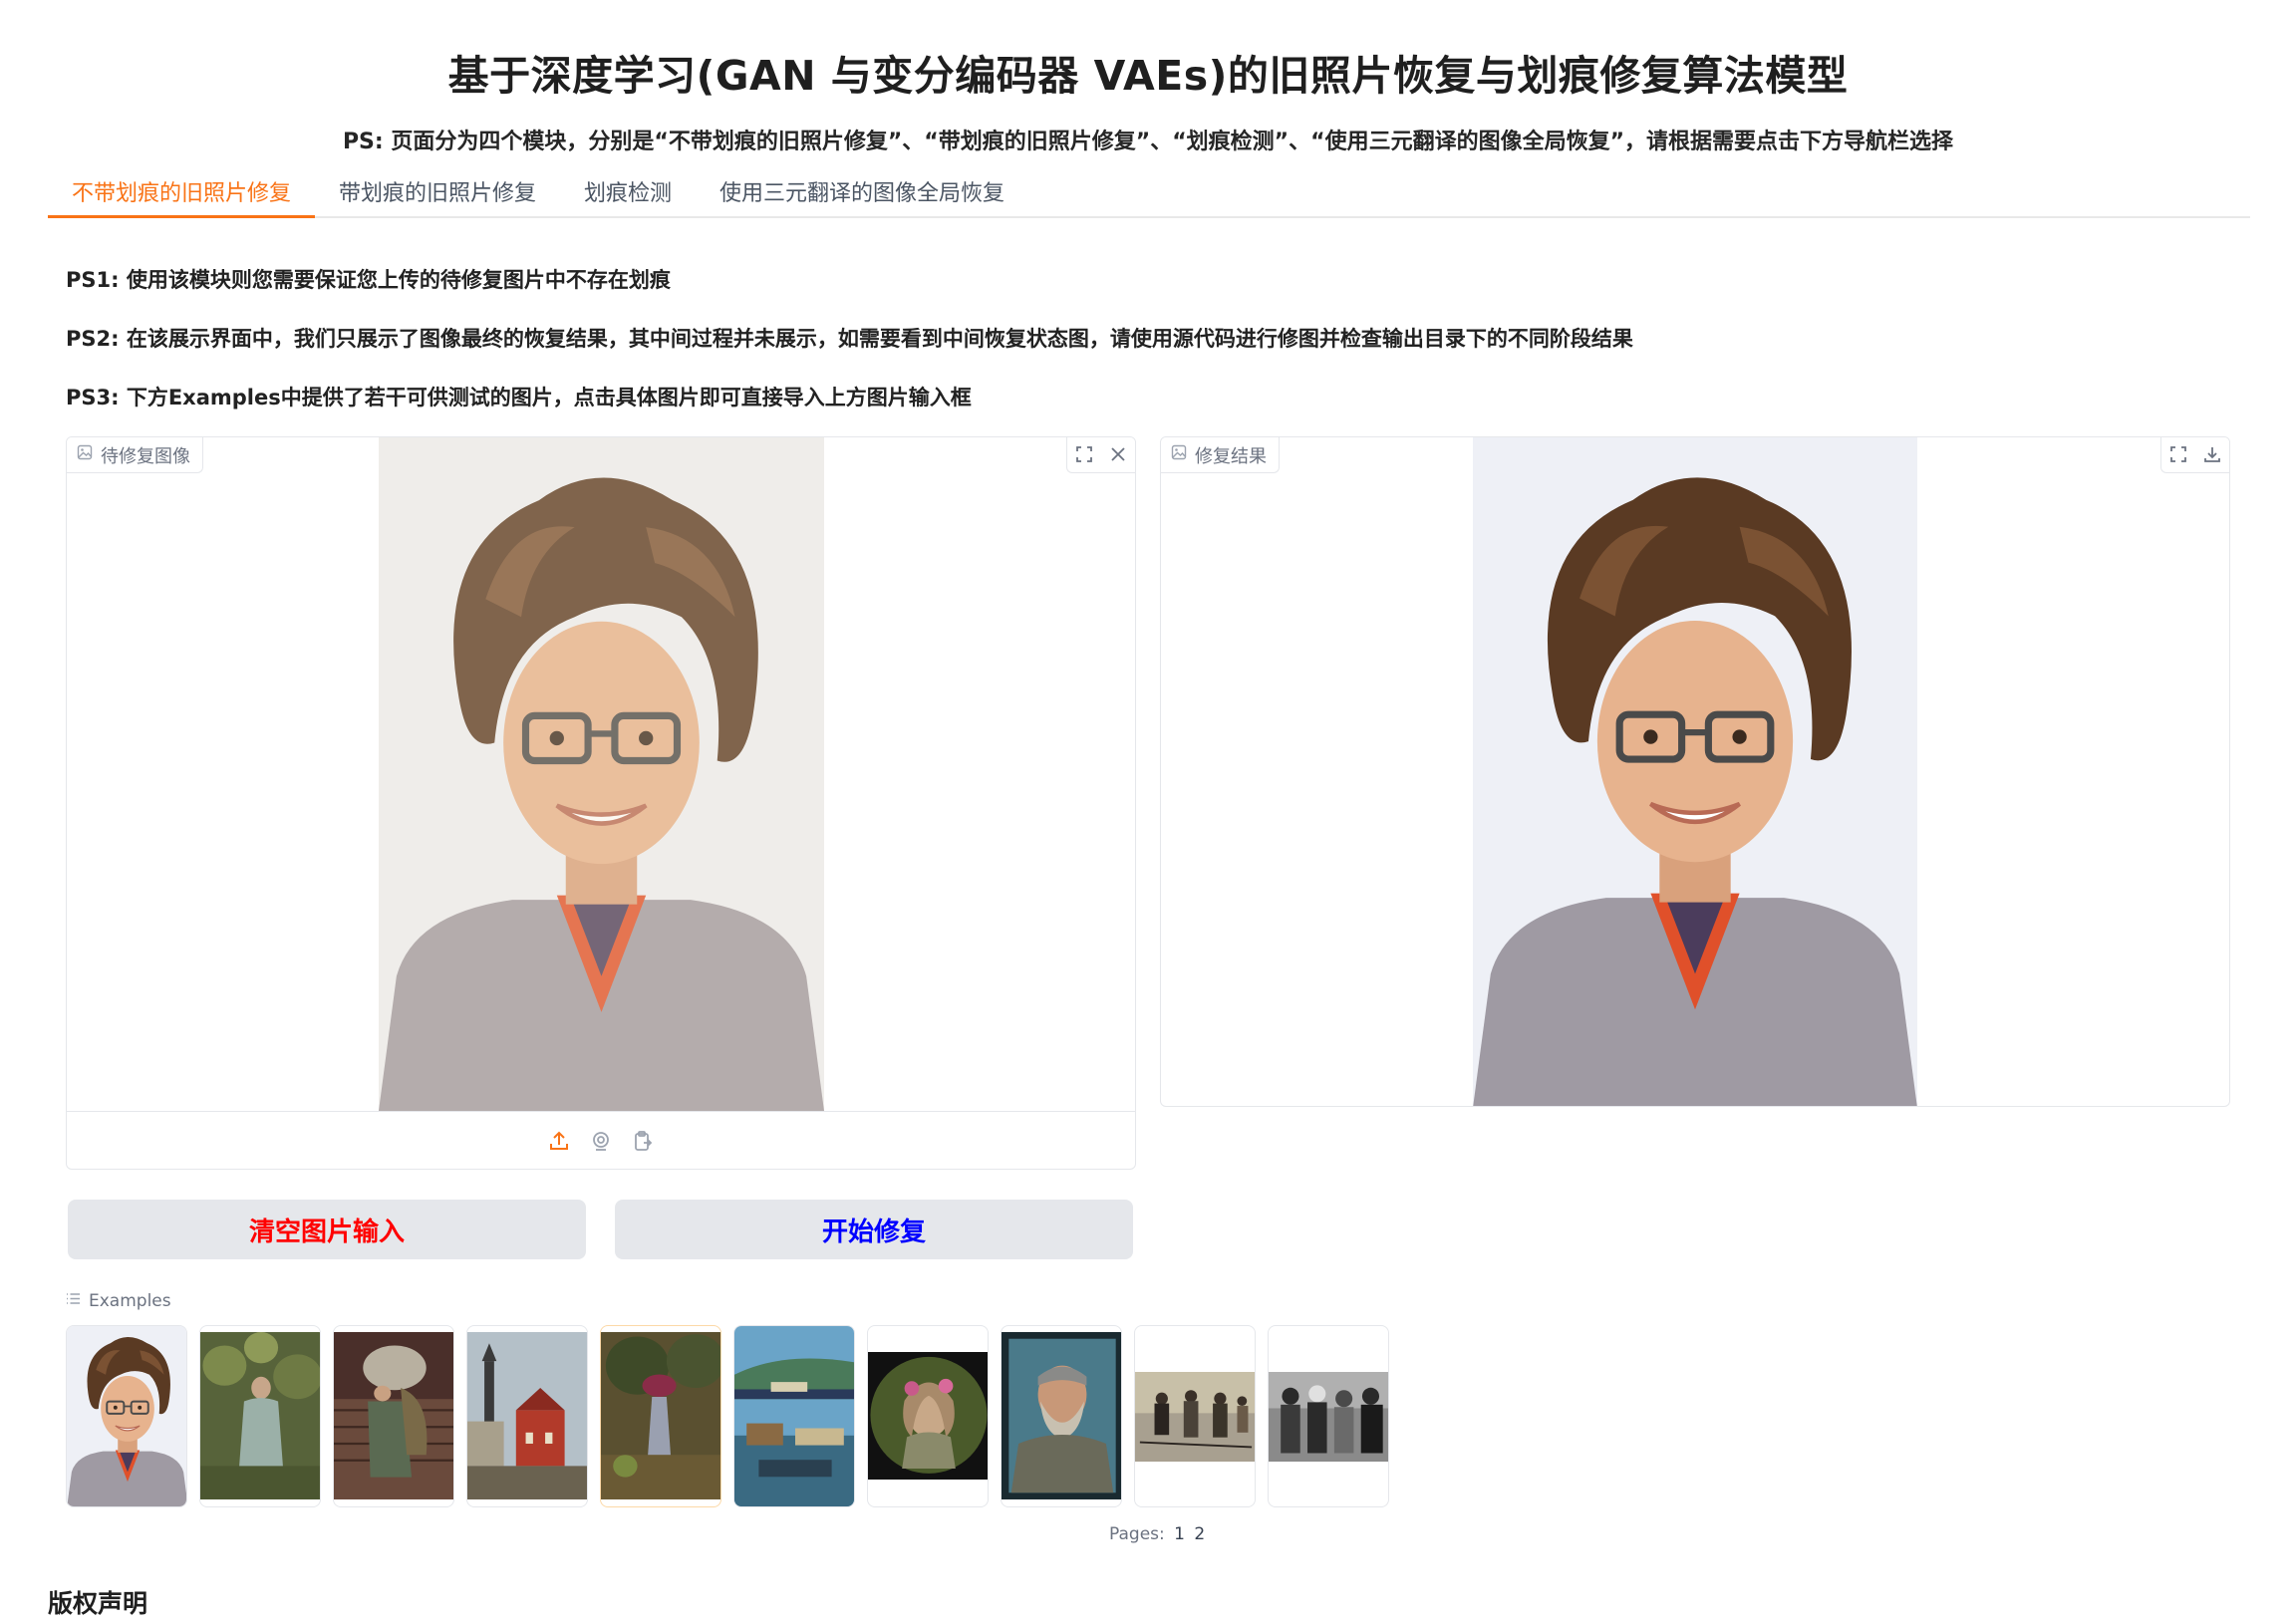 The height and width of the screenshot is (1624, 2296). I want to click on page-link-1: 1, so click(1179, 1534).